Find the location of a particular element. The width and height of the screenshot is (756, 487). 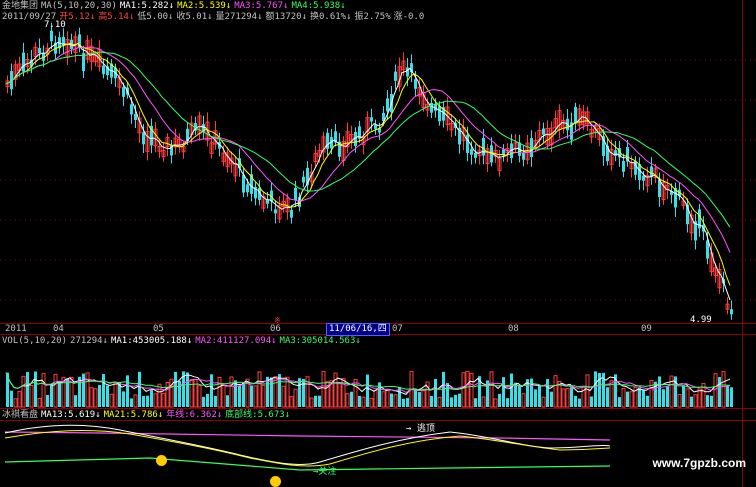

time-axis-label: 09 is located at coordinates (646, 329).